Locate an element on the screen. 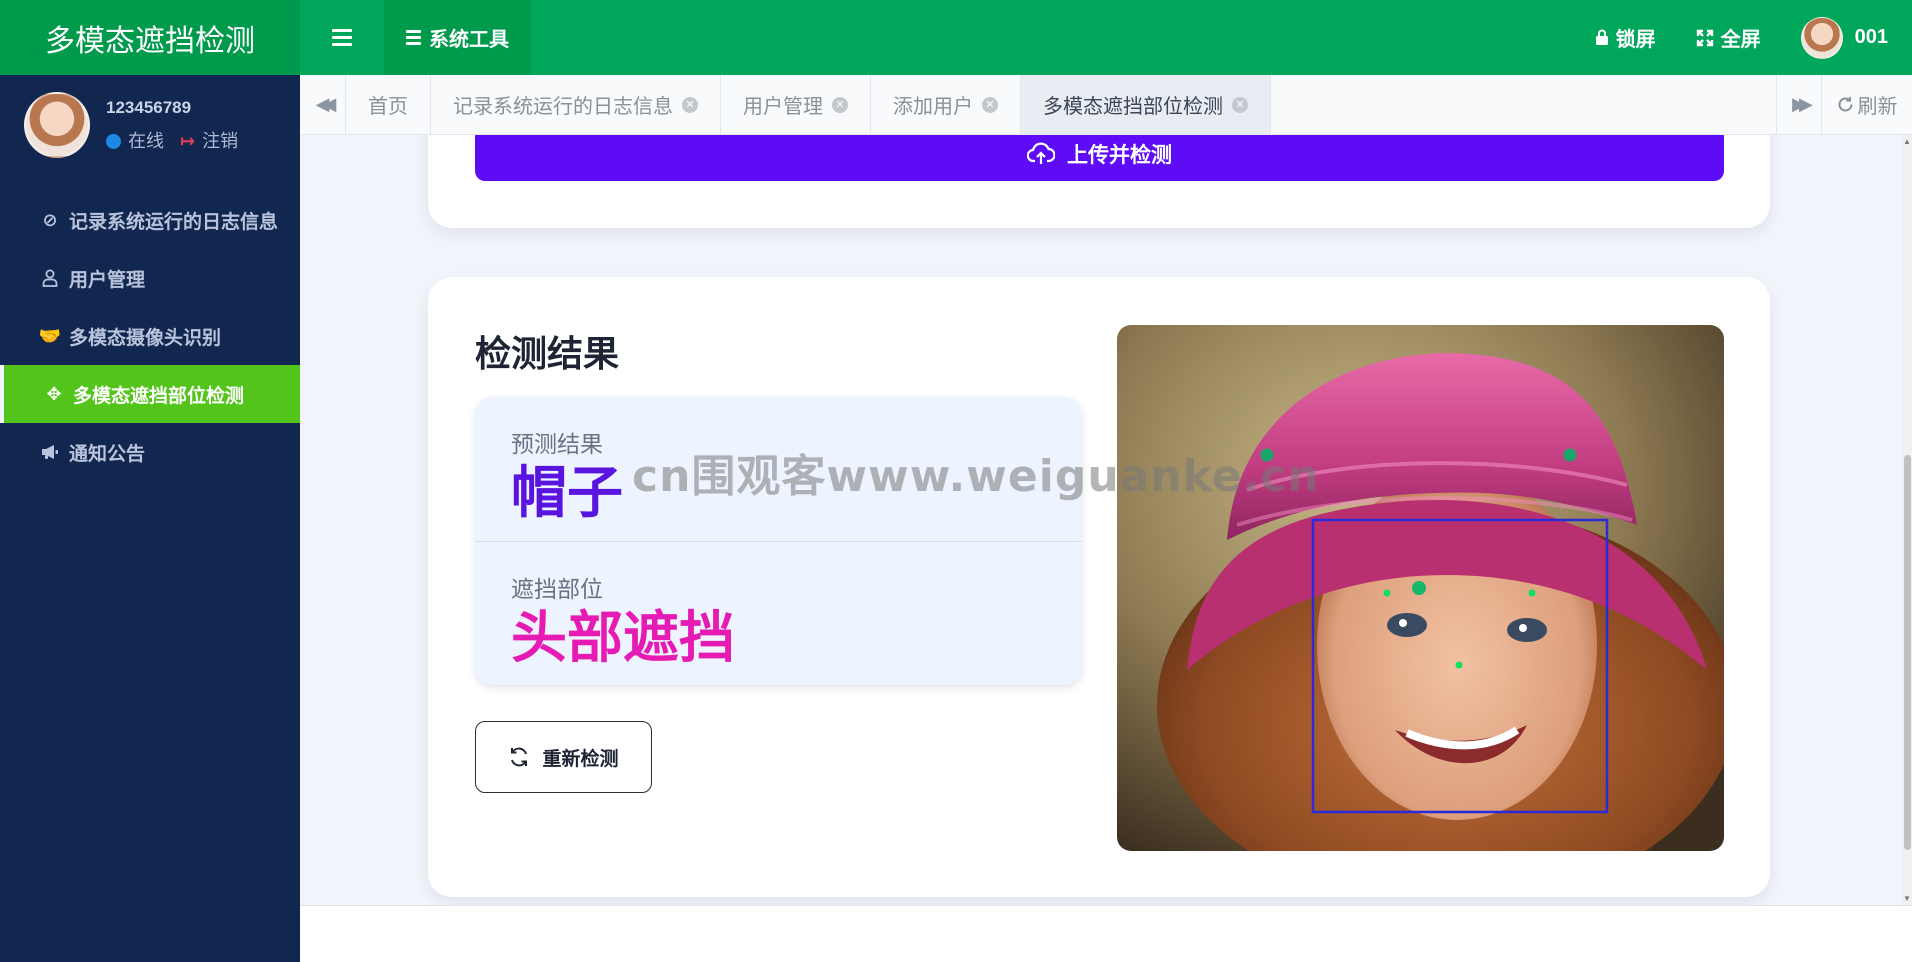  app-title: 多模态遮挡检测 is located at coordinates (150, 37).